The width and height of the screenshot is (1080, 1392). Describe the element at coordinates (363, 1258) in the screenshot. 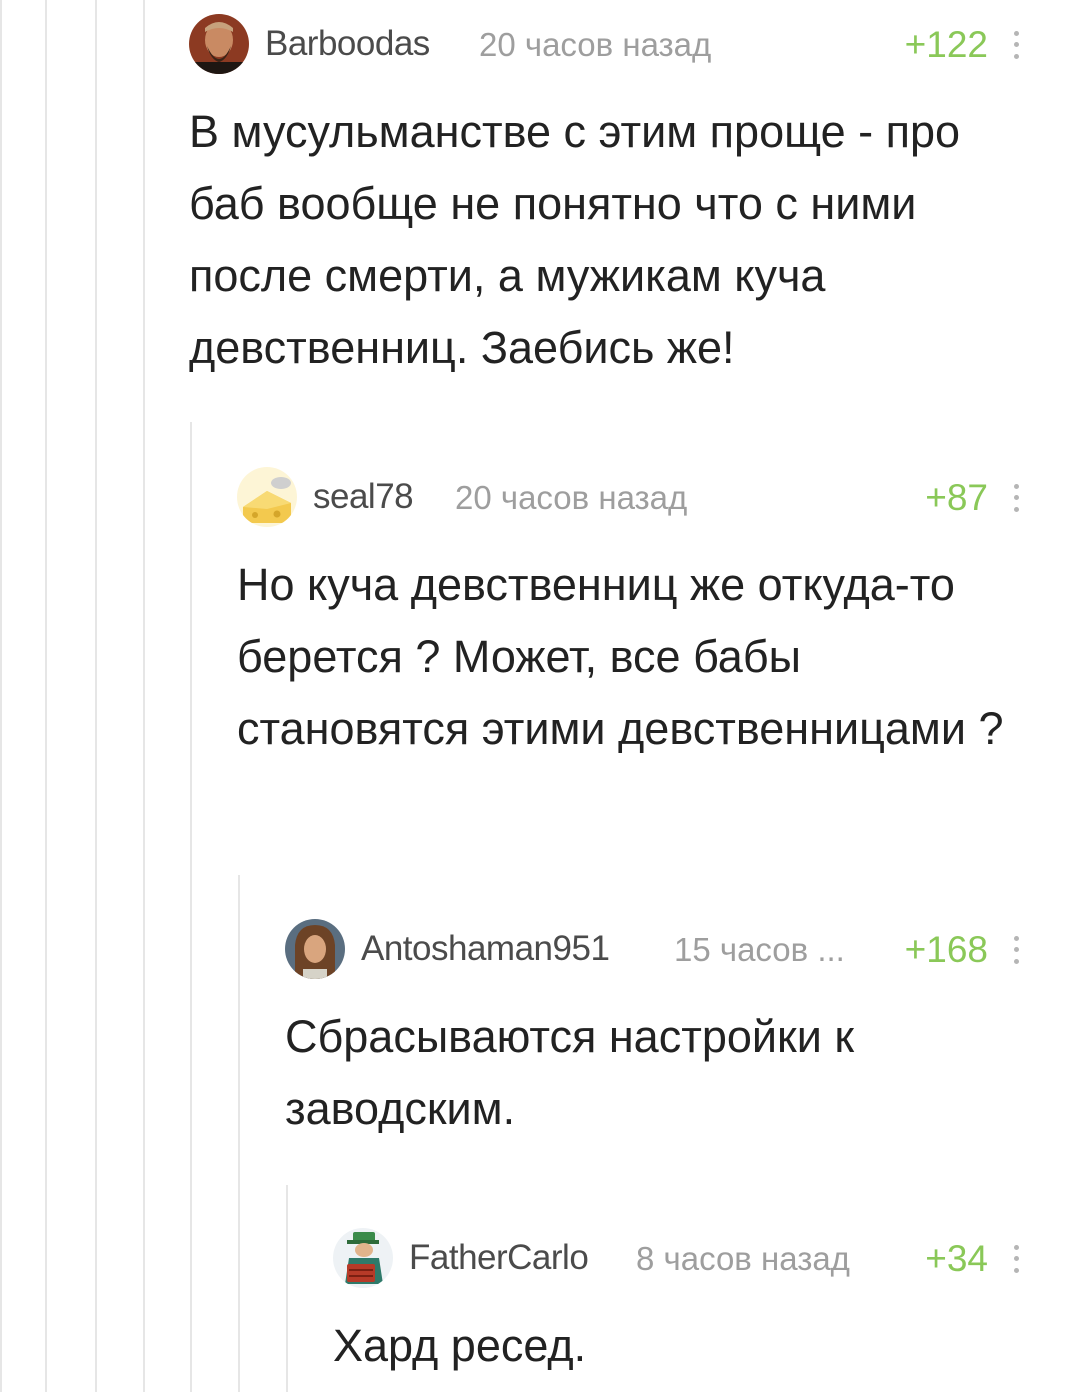

I see `organ-grinder-avatar-icon` at that location.